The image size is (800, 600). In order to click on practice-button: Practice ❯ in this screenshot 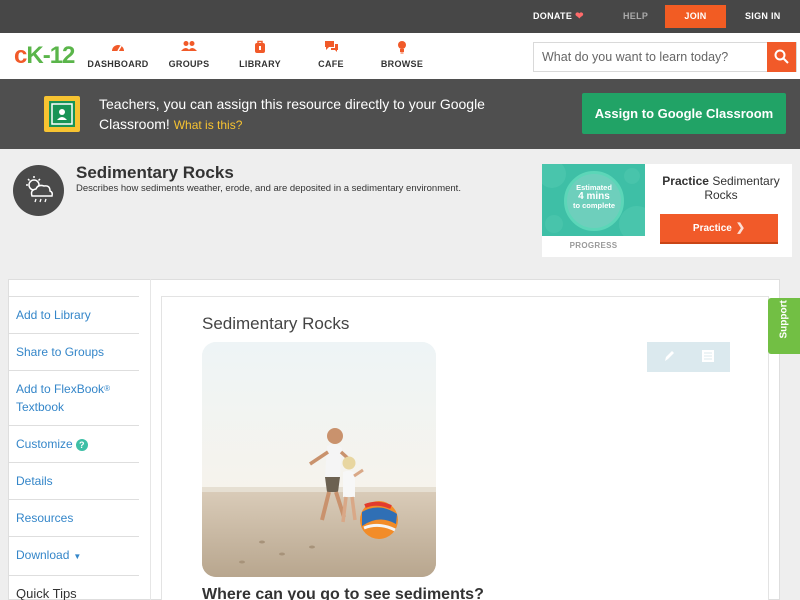, I will do `click(719, 229)`.